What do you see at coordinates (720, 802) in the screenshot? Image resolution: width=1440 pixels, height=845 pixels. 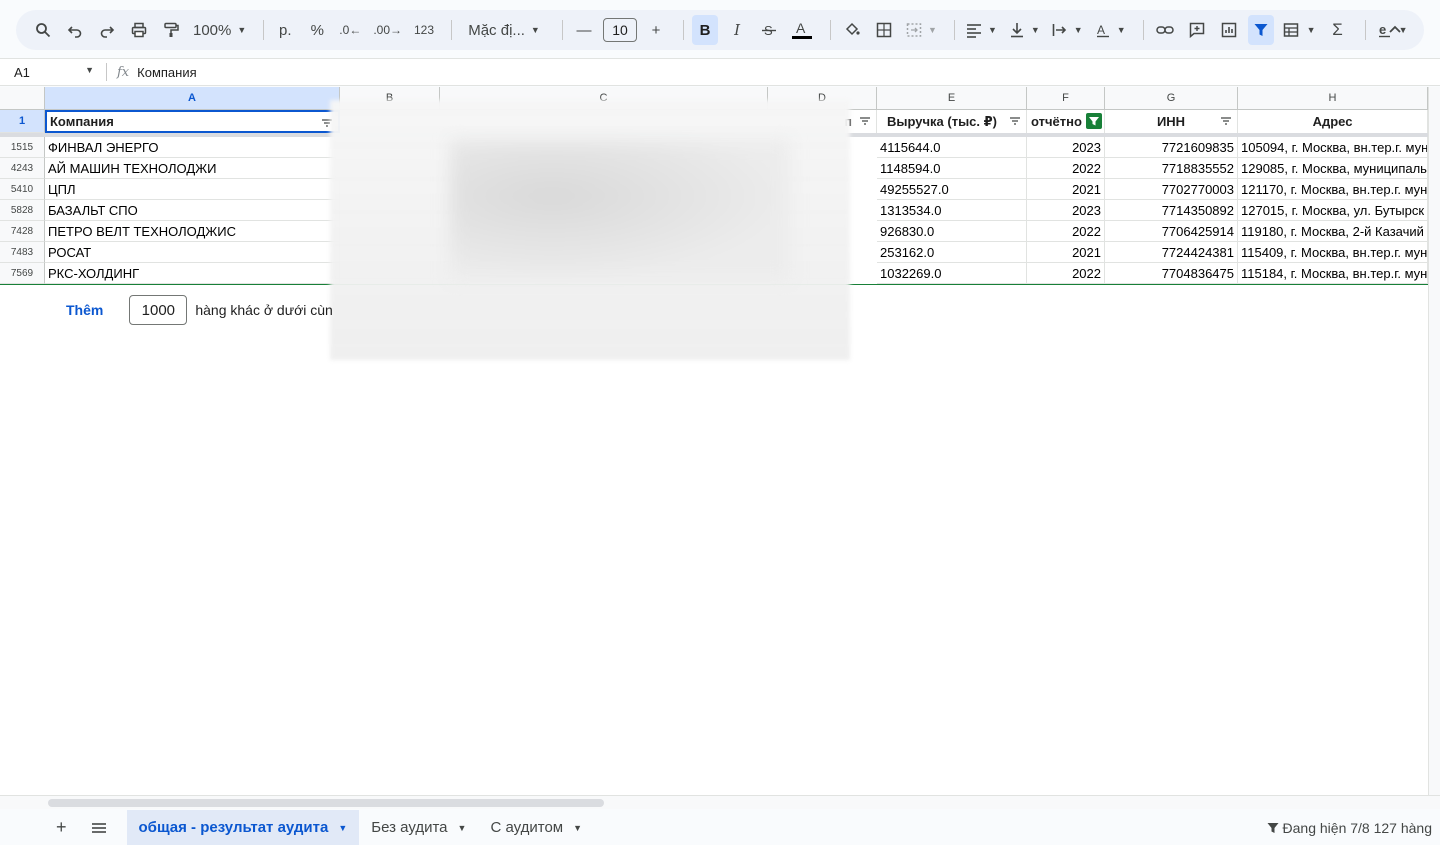 I see `horizontal-scrollbar` at bounding box center [720, 802].